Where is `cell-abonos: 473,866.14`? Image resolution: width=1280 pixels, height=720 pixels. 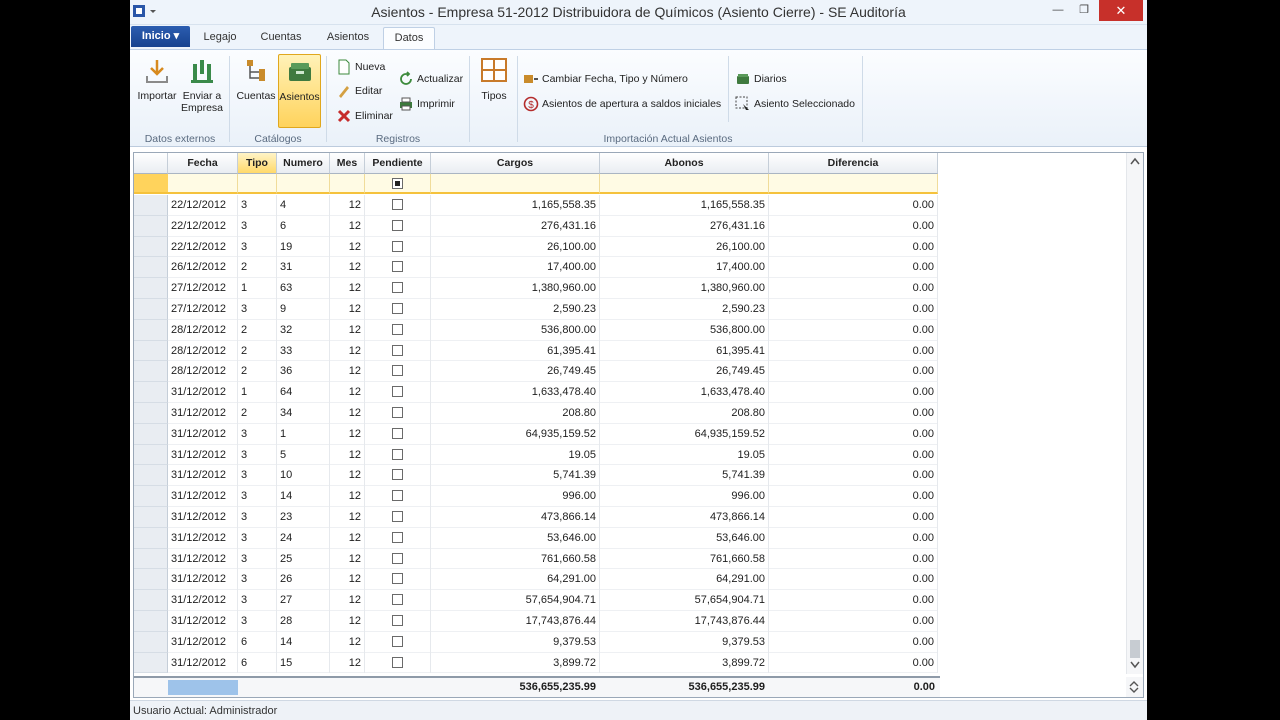
cell-abonos: 473,866.14 is located at coordinates (684, 517).